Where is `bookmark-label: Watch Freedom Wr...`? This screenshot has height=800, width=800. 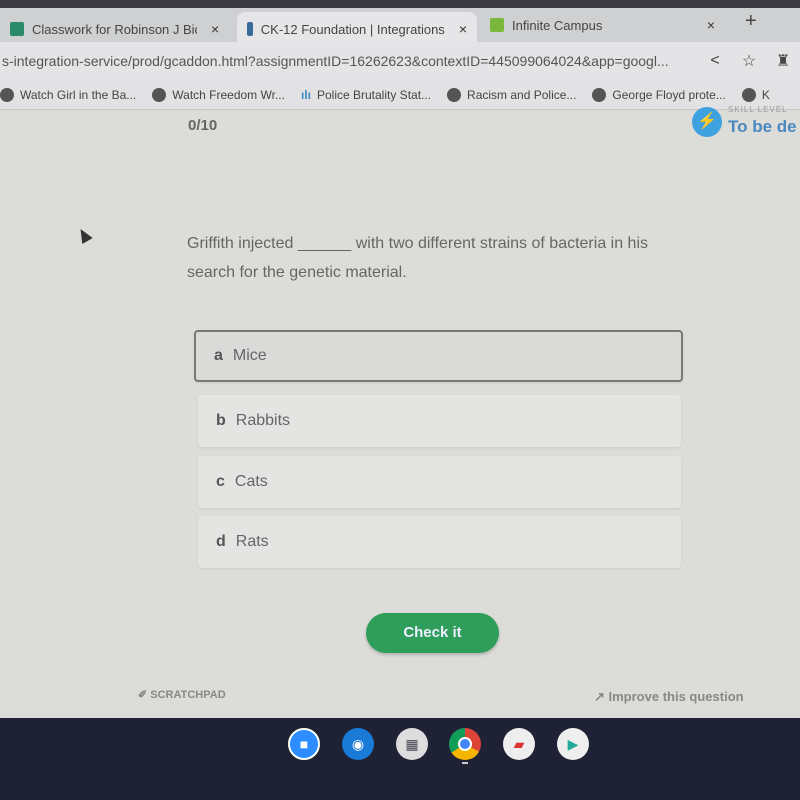 bookmark-label: Watch Freedom Wr... is located at coordinates (228, 94).